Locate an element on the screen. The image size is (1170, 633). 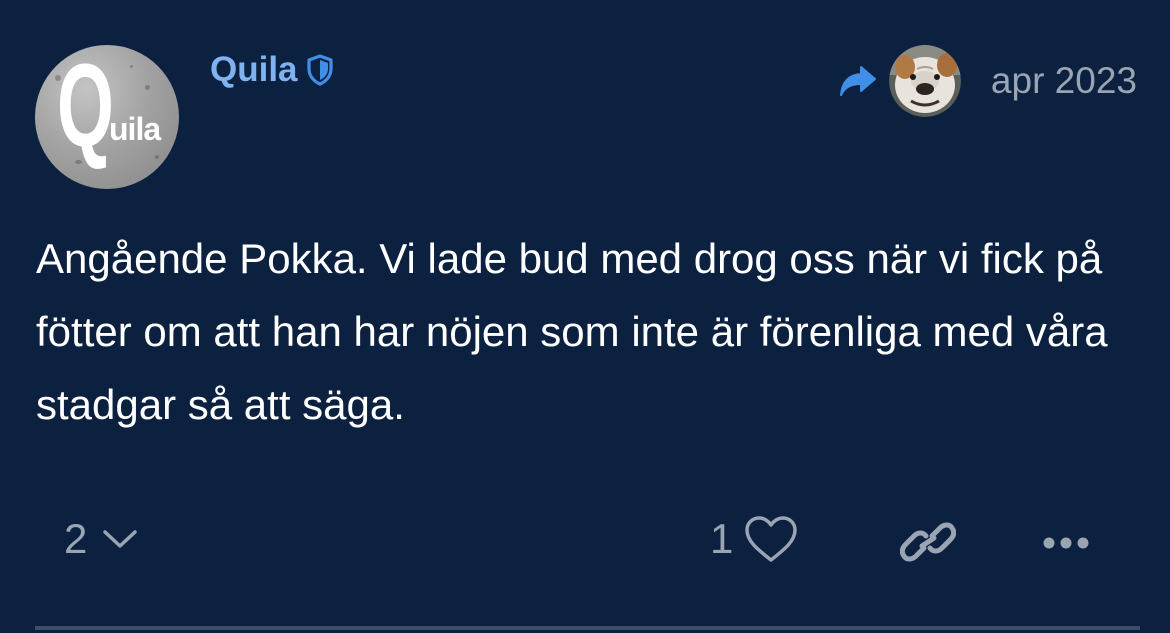
post-divider is located at coordinates (587, 628).